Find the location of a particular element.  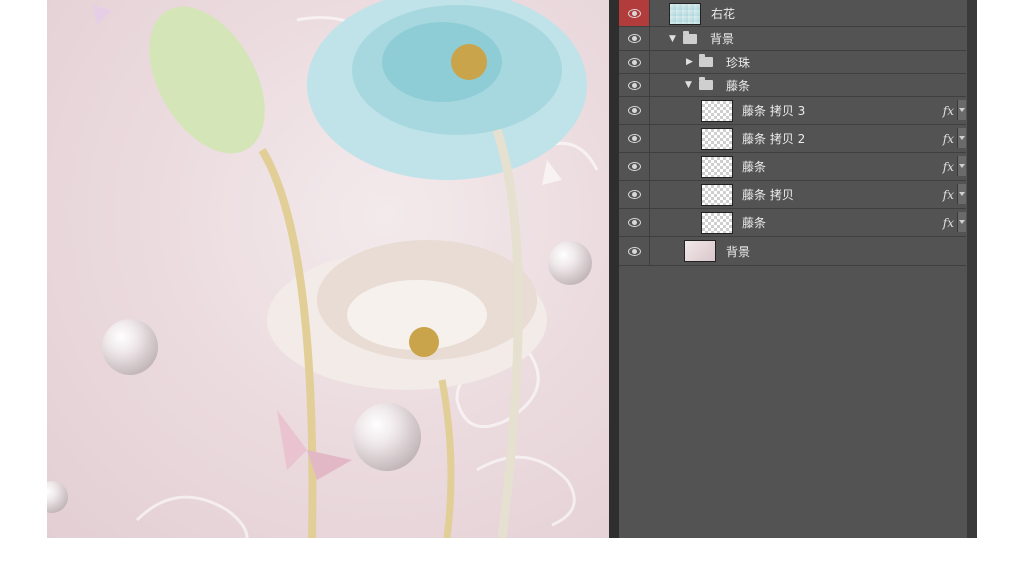

layer-name: 藤条 拷贝 3 is located at coordinates (774, 111).